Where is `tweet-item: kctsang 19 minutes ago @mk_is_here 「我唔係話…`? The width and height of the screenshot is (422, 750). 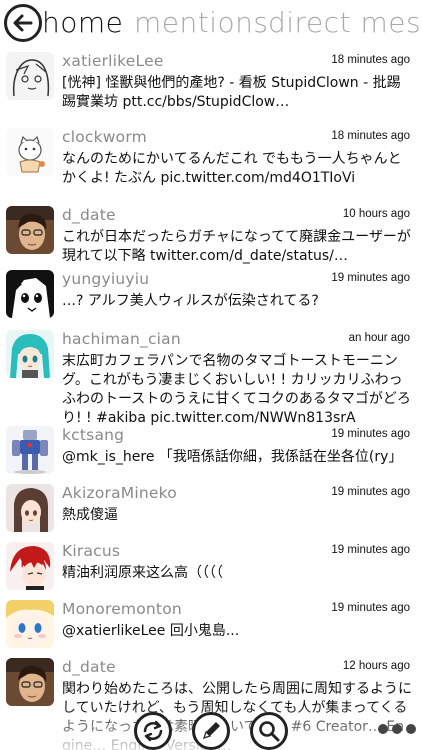
tweet-item: kctsang 19 minutes ago @mk_is_here 「我唔係話… is located at coordinates (211, 454).